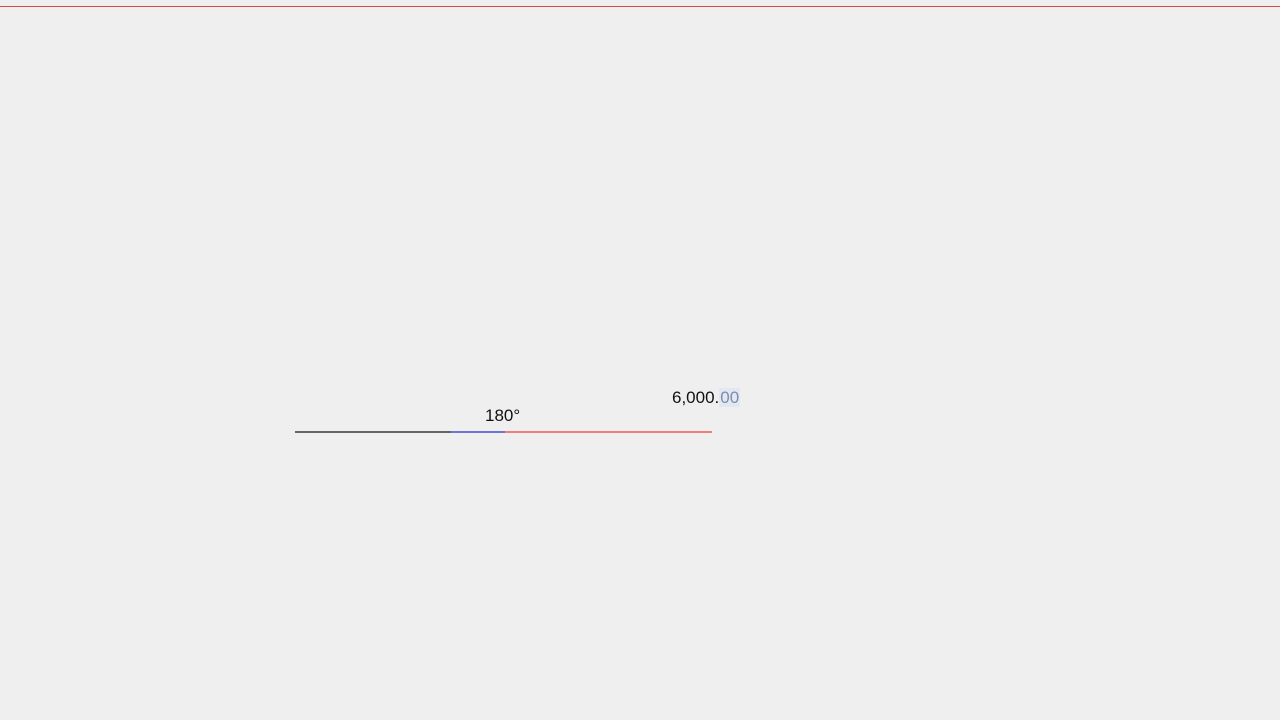 Image resolution: width=1280 pixels, height=720 pixels. I want to click on length-value: 6,000.00, so click(706, 398).